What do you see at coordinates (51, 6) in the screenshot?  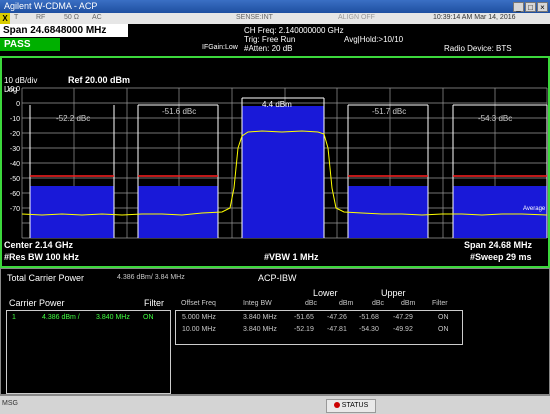 I see `window-title: Agilent W-CDMA - ACP` at bounding box center [51, 6].